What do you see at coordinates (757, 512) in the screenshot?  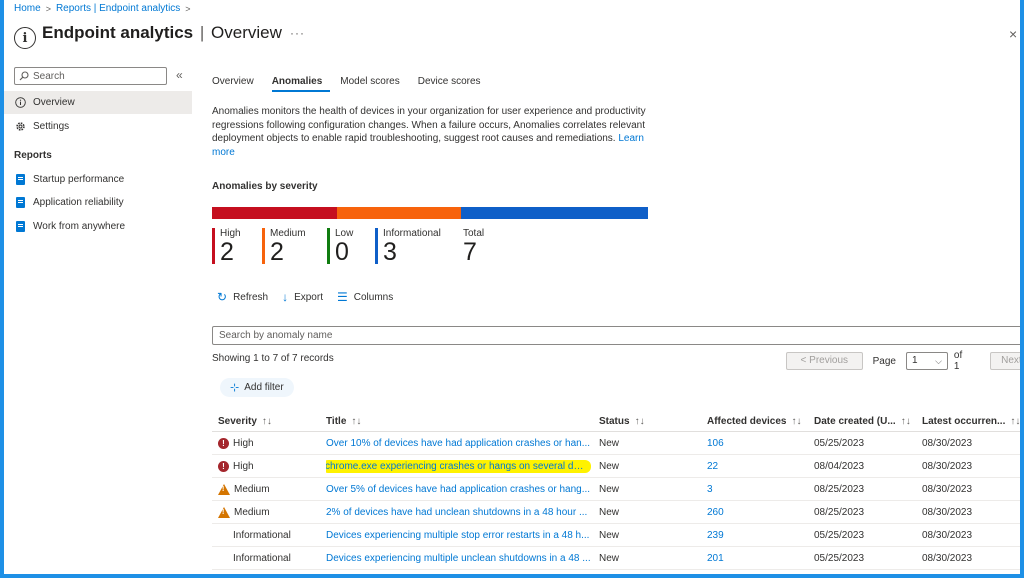 I see `affected-devices-cell: 260` at bounding box center [757, 512].